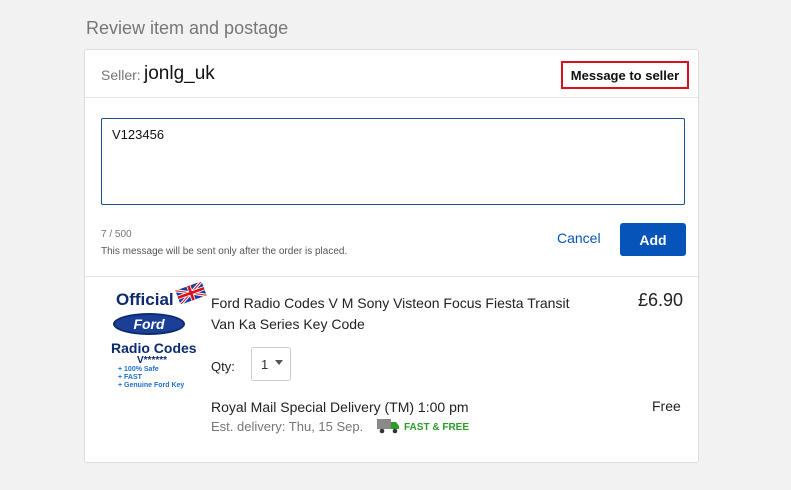  I want to click on uk-flag-icon, so click(191, 293).